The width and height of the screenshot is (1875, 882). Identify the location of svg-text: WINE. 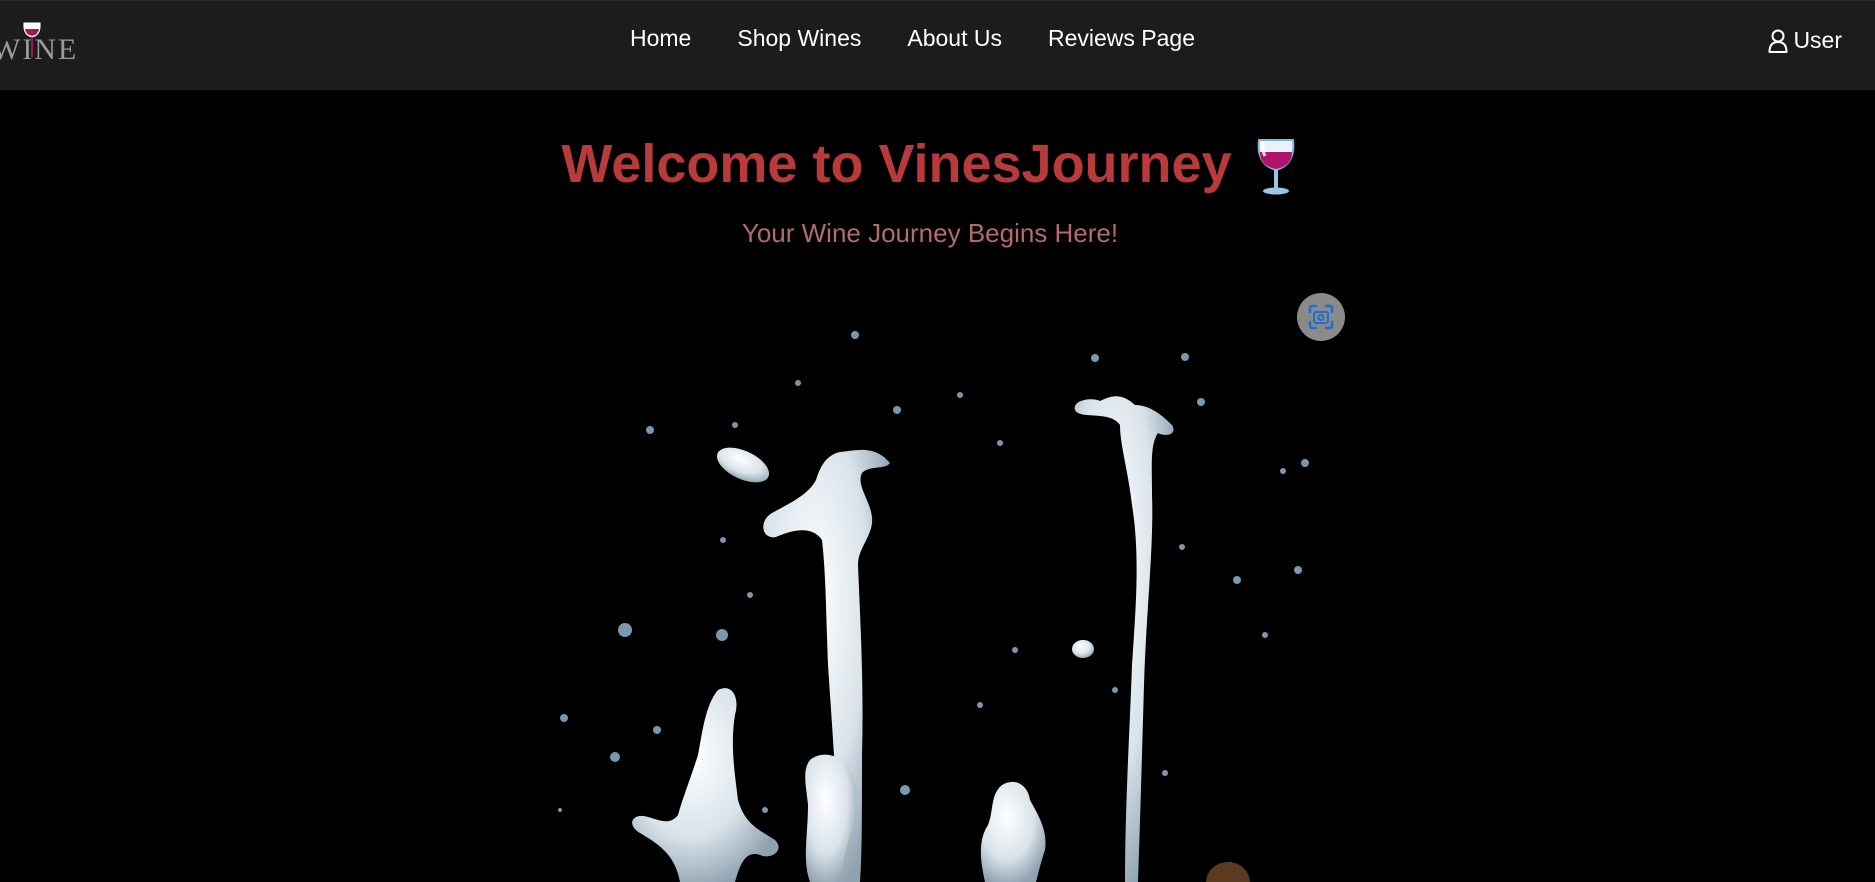
(39, 49).